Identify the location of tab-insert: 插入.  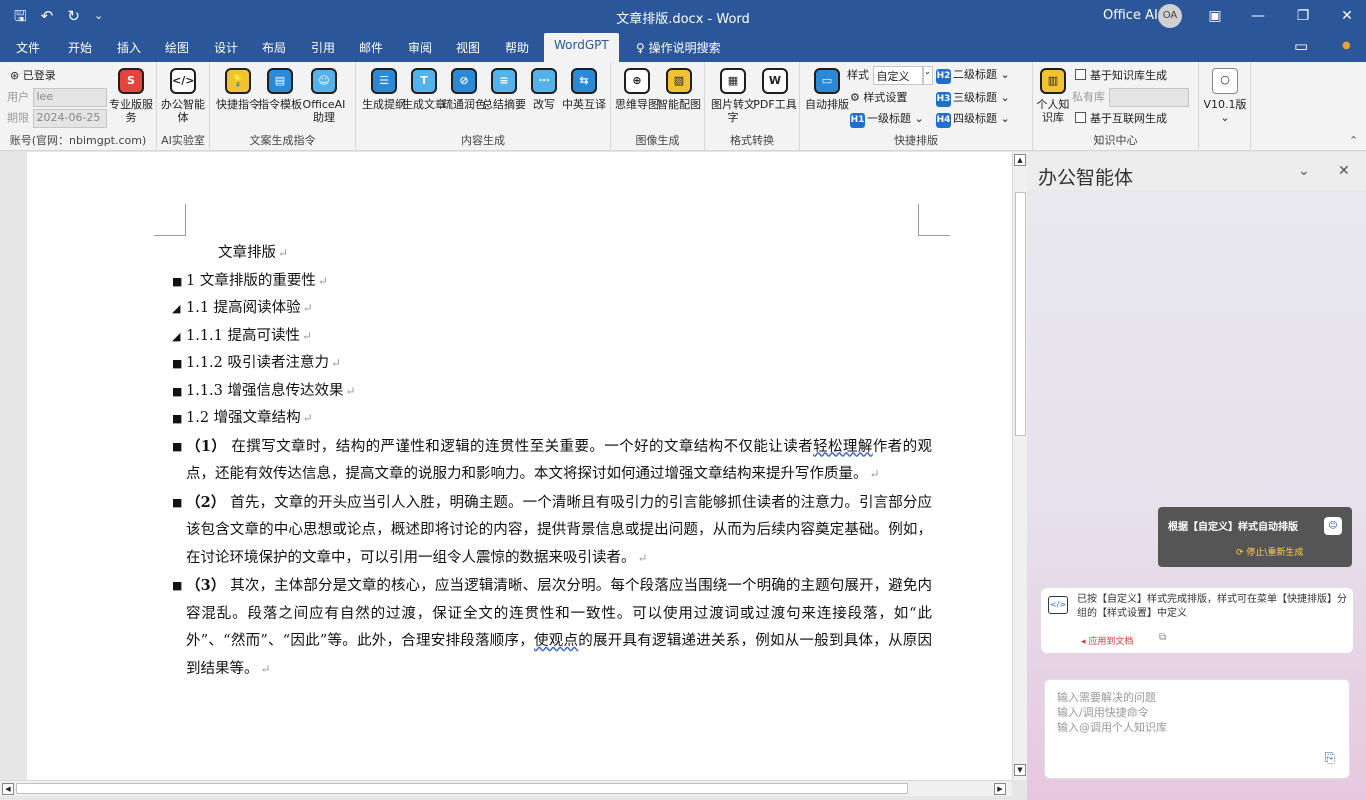
(129, 47).